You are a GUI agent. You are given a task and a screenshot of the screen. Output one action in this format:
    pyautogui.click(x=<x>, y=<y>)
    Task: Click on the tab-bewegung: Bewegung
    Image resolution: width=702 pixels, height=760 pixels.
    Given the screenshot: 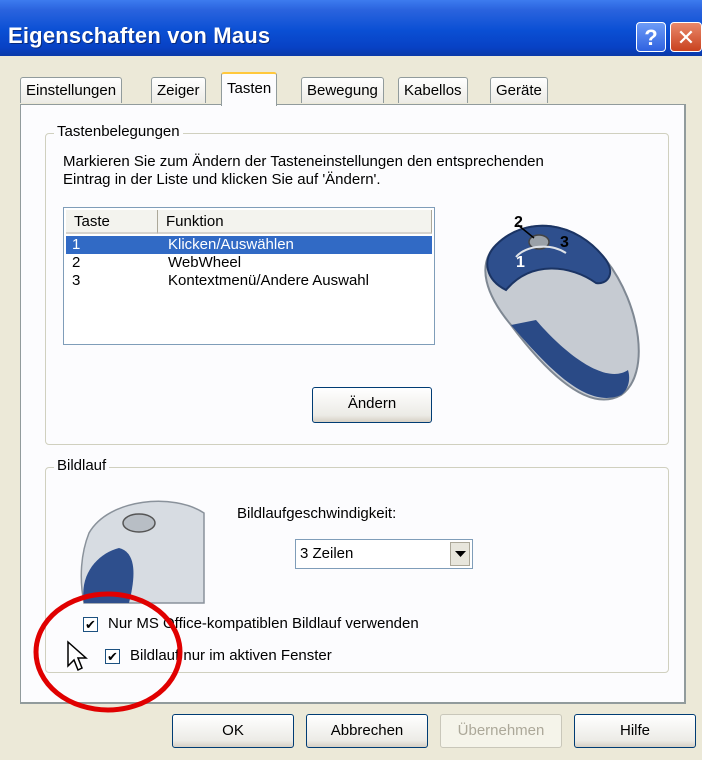 What is the action you would take?
    pyautogui.click(x=342, y=90)
    